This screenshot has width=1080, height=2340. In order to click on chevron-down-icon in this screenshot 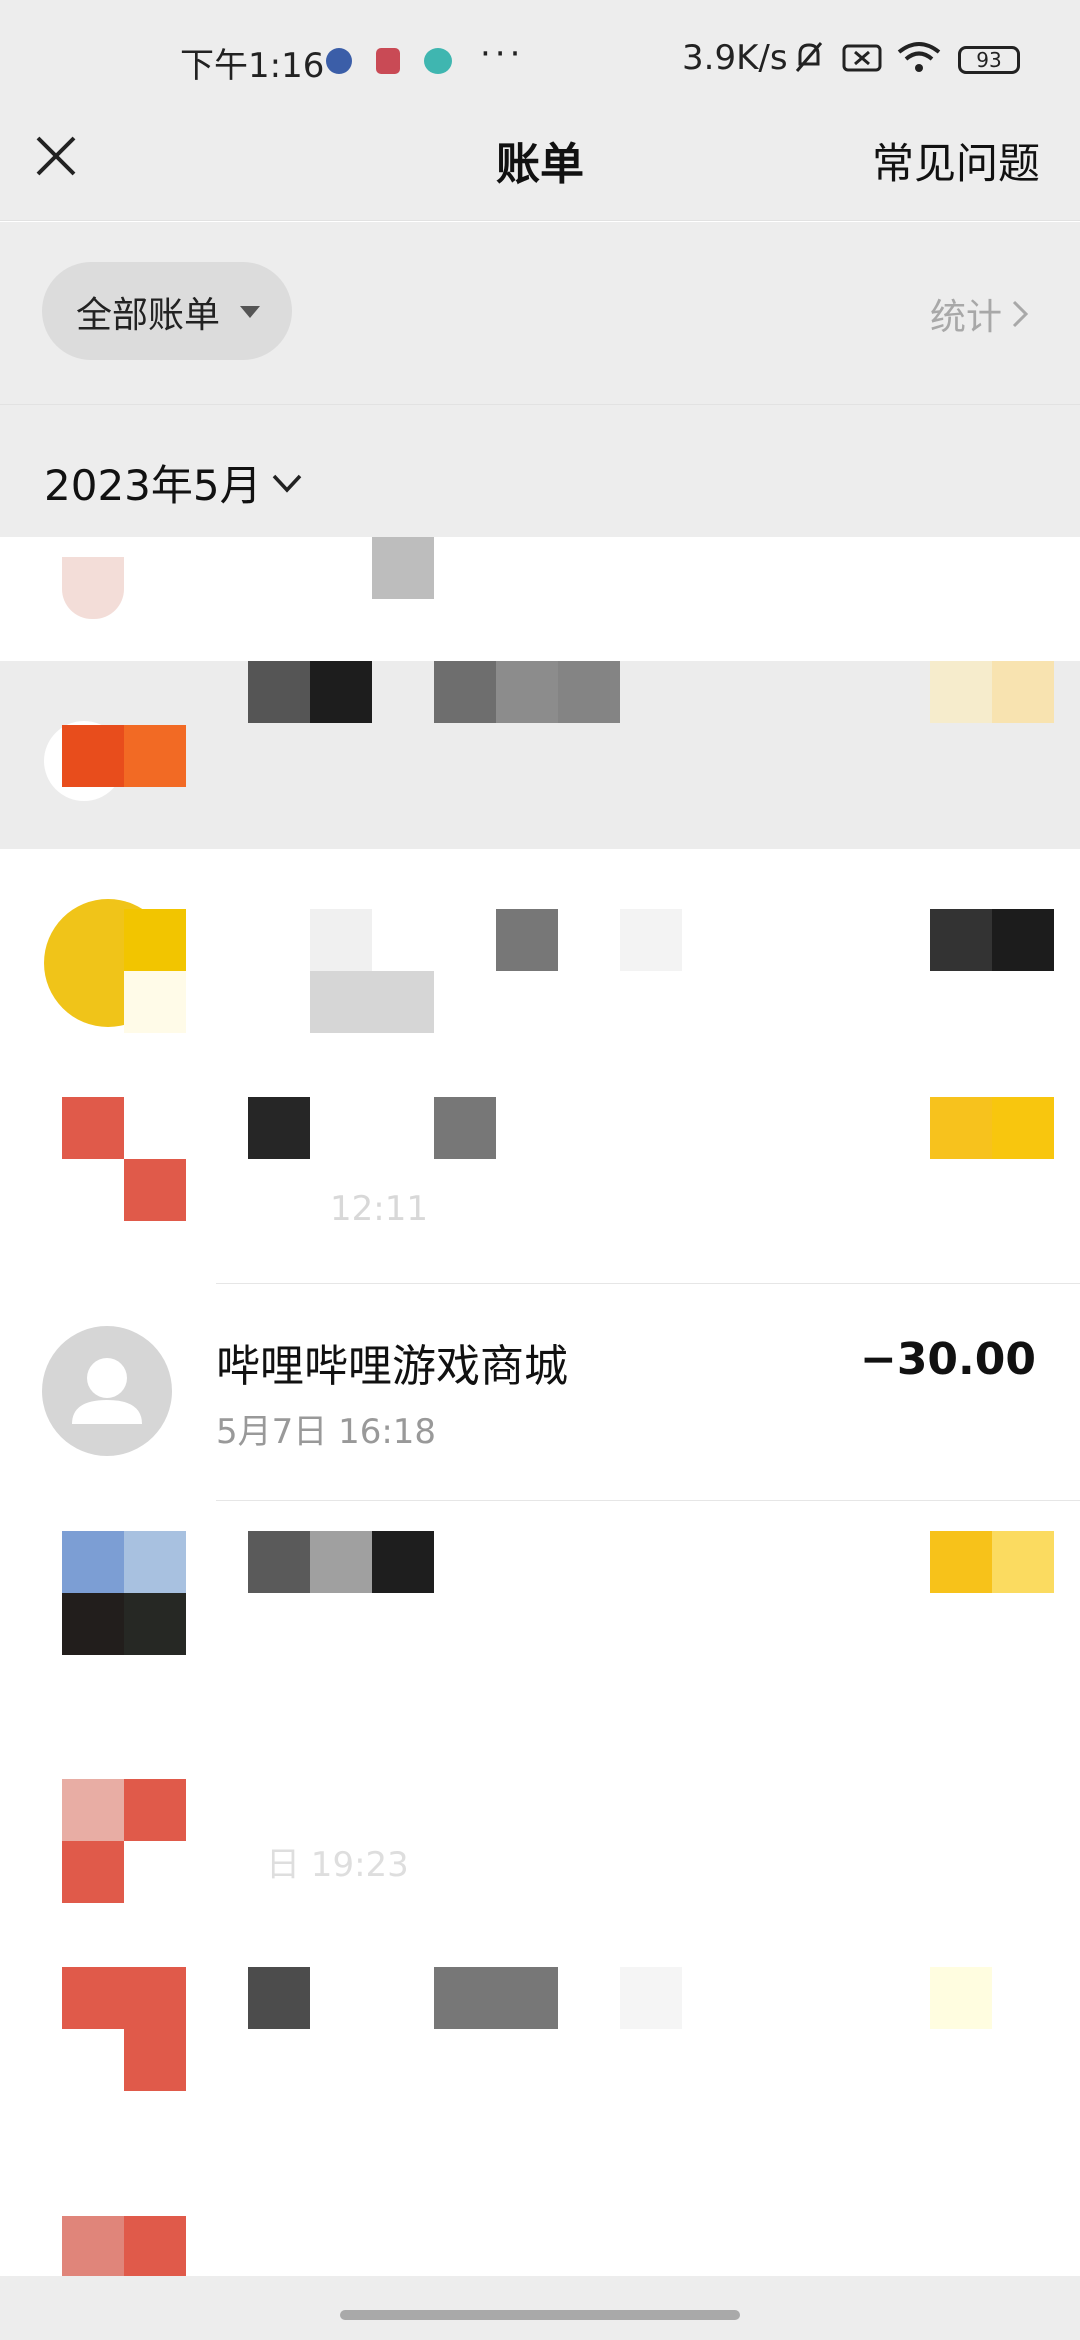, I will do `click(286, 483)`.